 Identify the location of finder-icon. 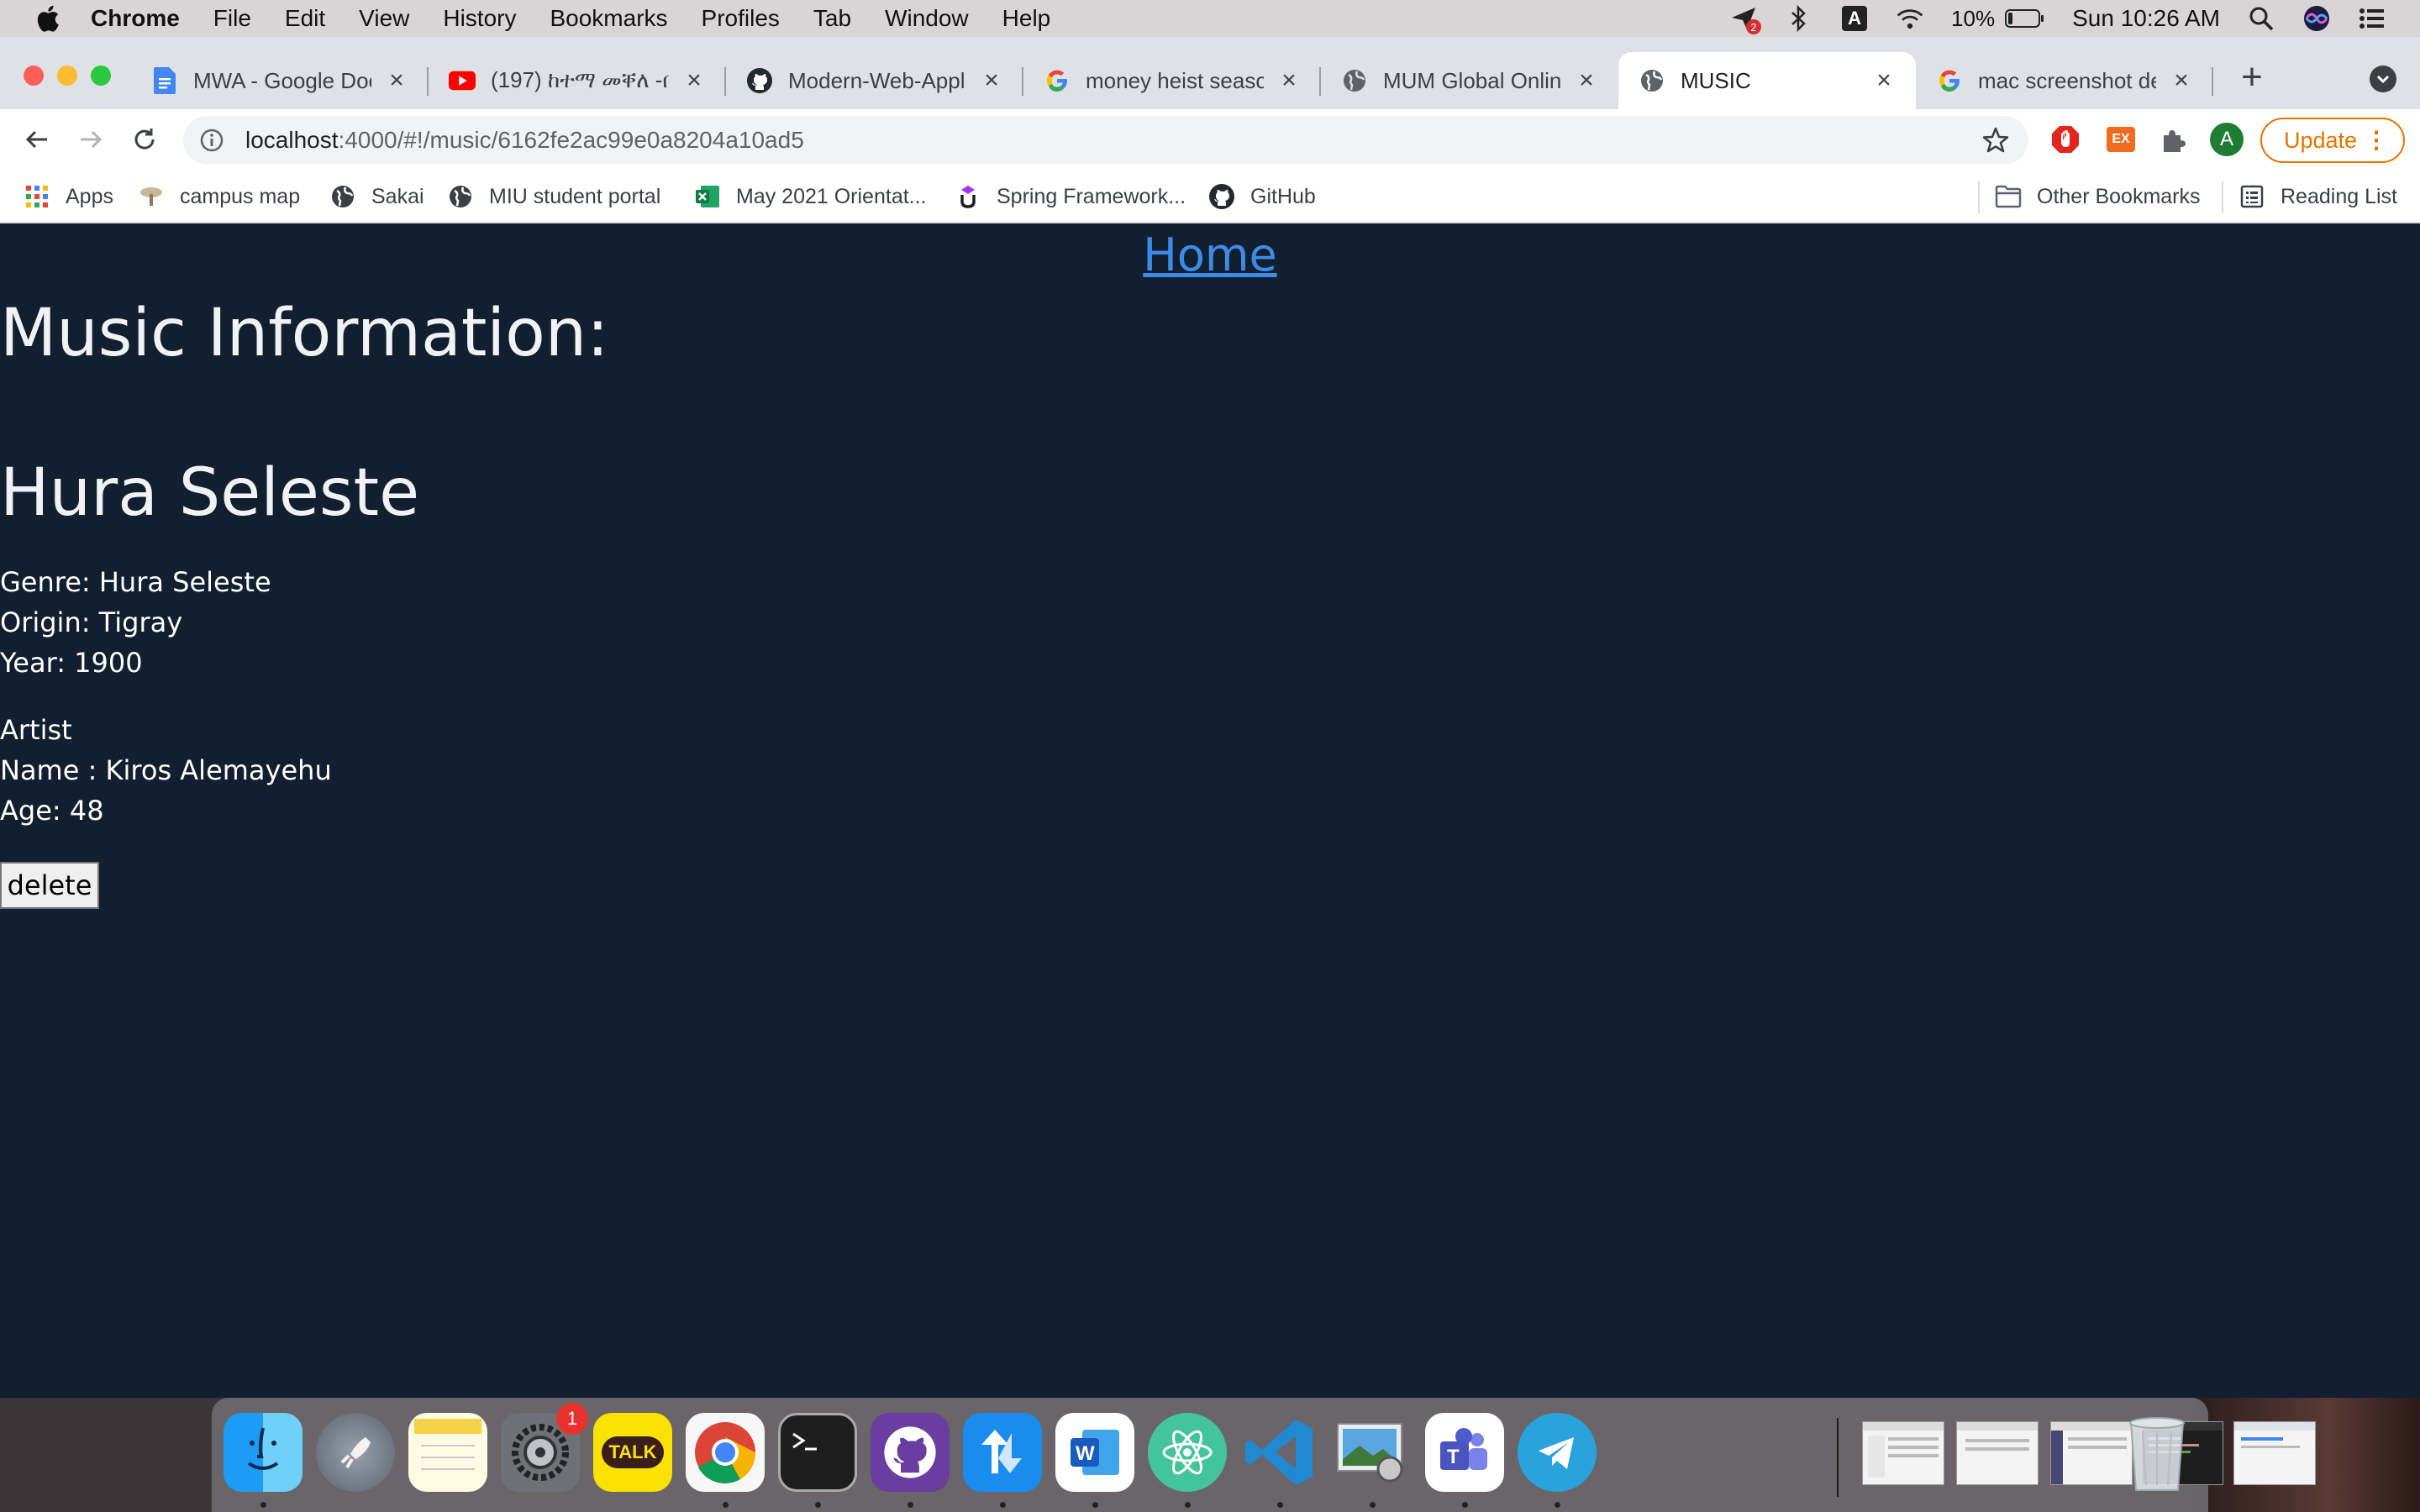
(263, 1452).